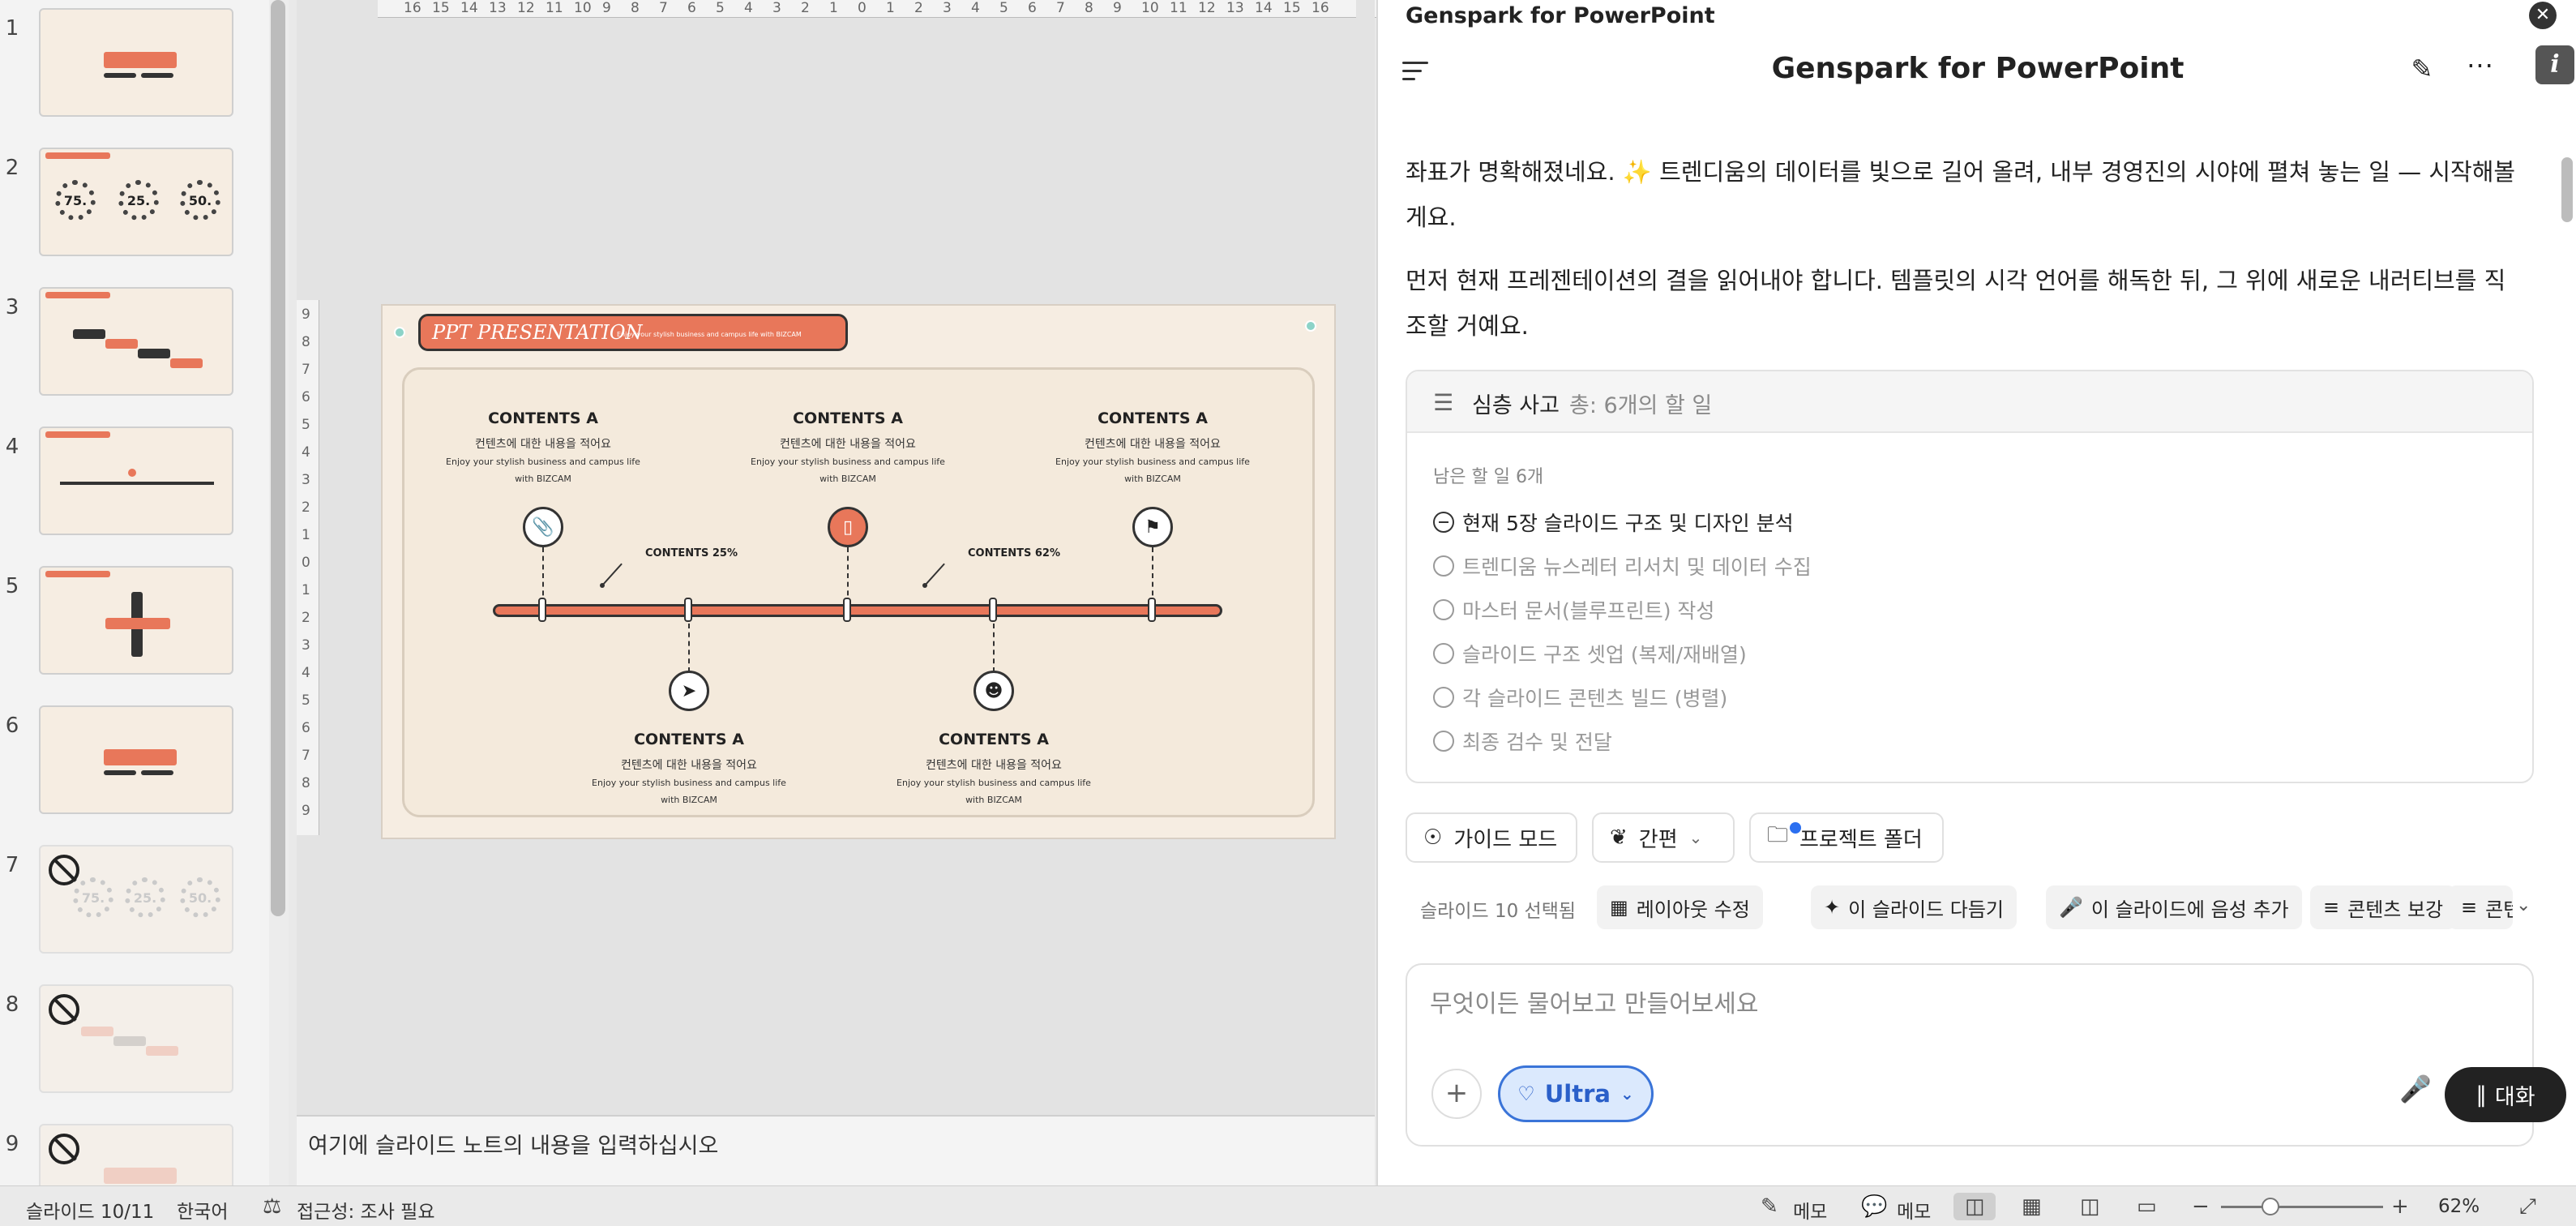 This screenshot has width=2576, height=1226. I want to click on timeline-tick, so click(1152, 610).